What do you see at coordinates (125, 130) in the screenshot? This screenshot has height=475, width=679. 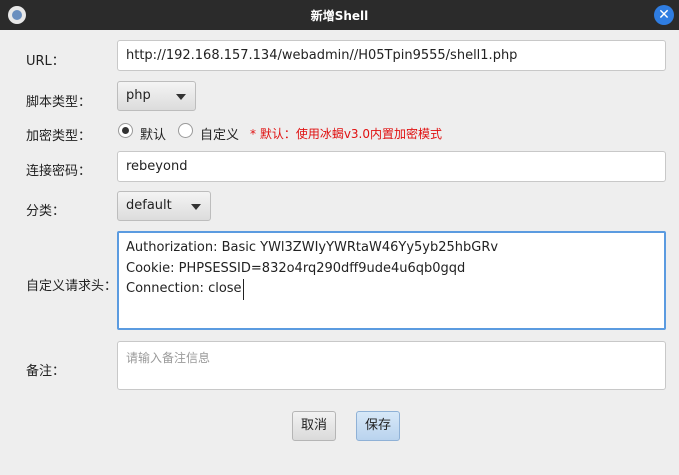 I see `radio-default` at bounding box center [125, 130].